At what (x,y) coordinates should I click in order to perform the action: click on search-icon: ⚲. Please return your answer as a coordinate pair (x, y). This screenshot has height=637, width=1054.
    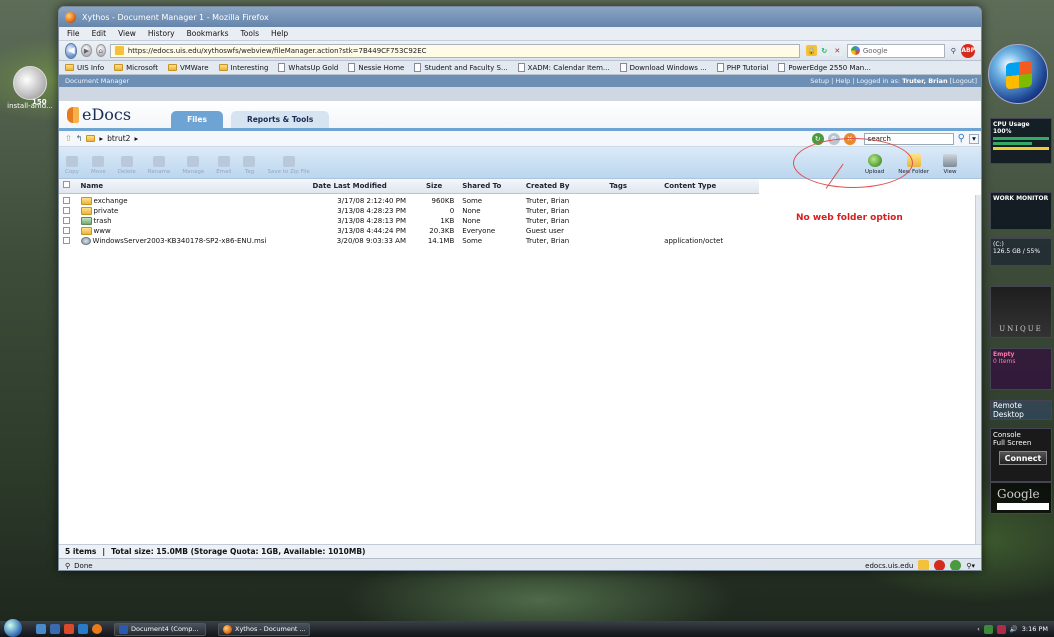
    Looking at the image, I should click on (953, 50).